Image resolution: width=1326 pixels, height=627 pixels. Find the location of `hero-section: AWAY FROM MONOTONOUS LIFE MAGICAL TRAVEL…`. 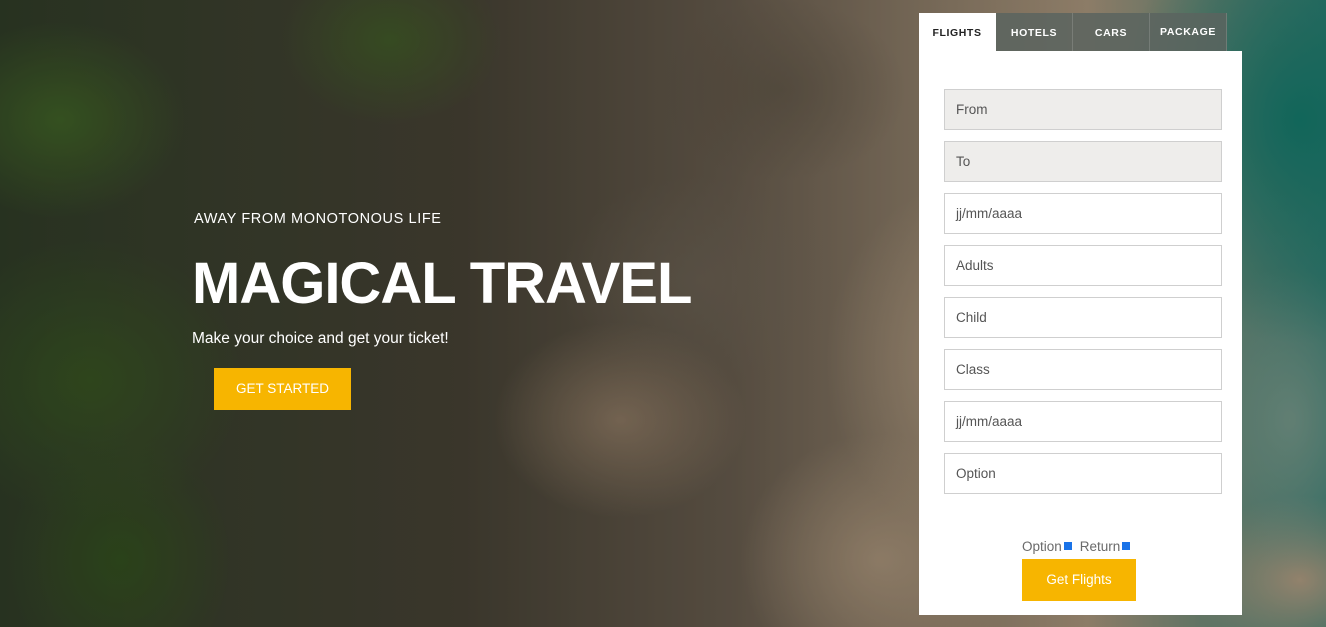

hero-section: AWAY FROM MONOTONOUS LIFE MAGICAL TRAVEL… is located at coordinates (472, 309).